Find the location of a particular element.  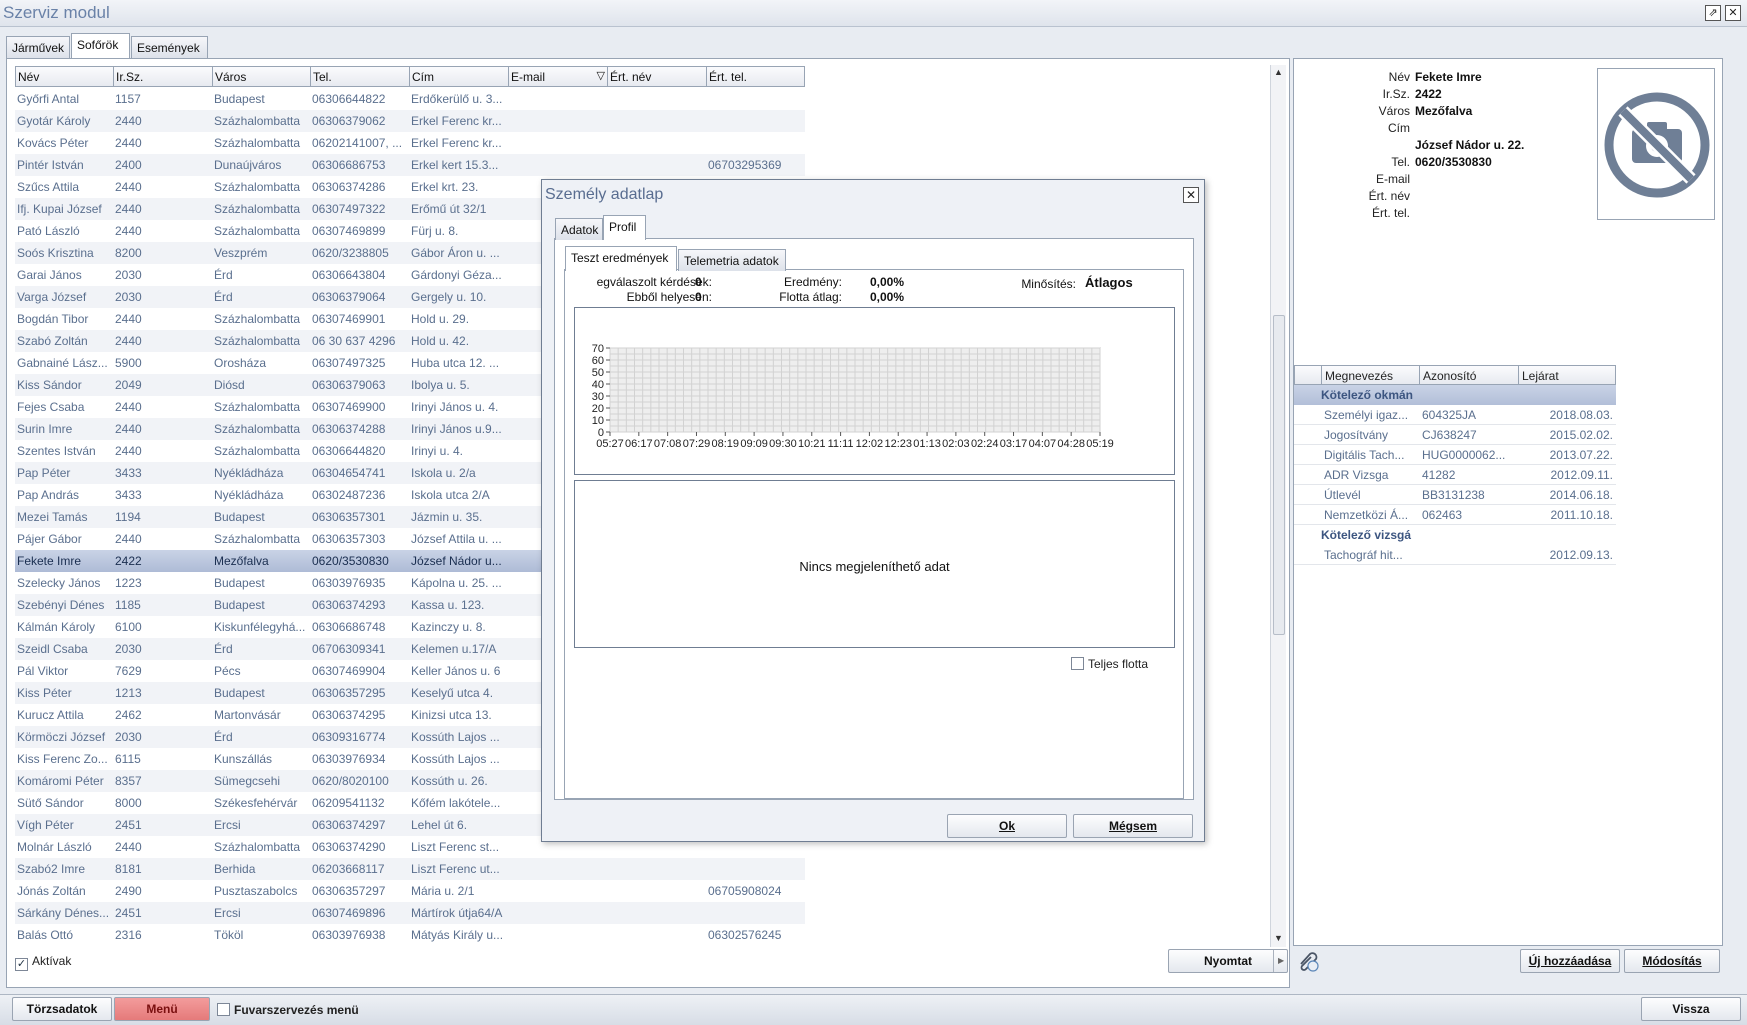

documents-row: Személyi igaz... 604325JA 2018.08.03. is located at coordinates (1455, 415).